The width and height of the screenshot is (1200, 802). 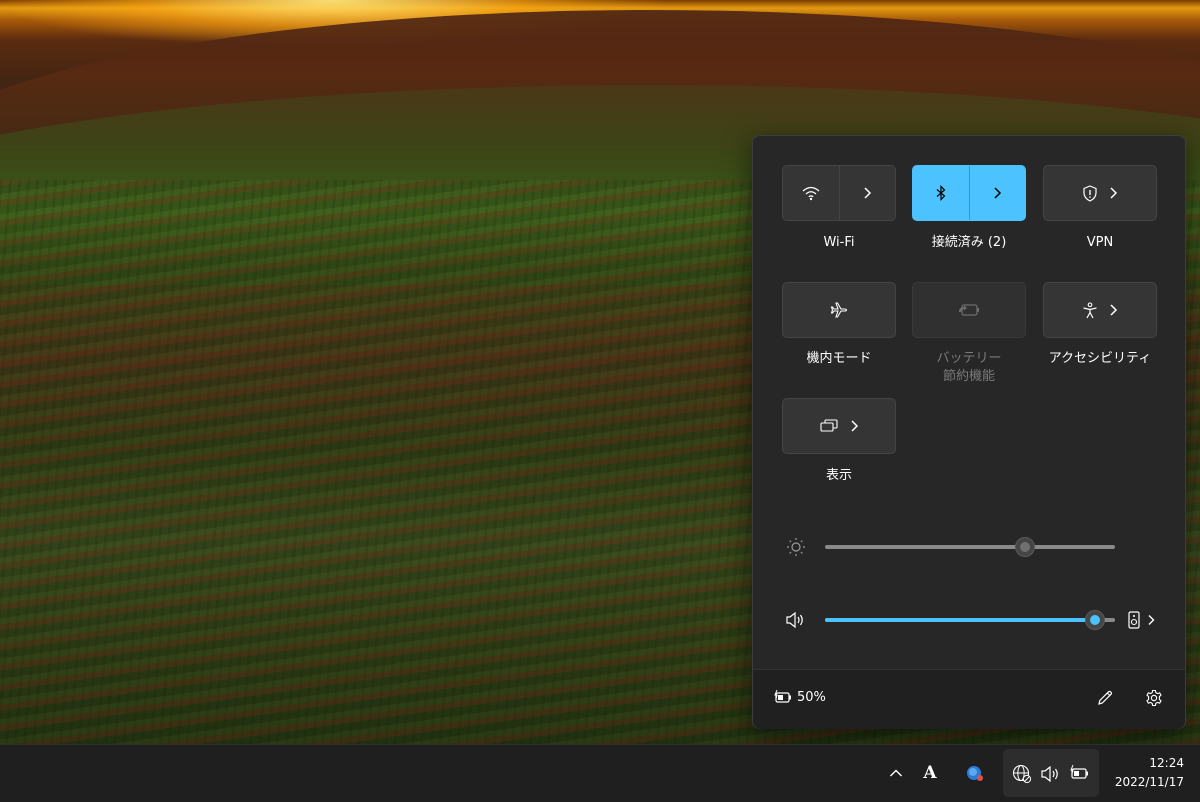 I want to click on brightness-slider, so click(x=970, y=547).